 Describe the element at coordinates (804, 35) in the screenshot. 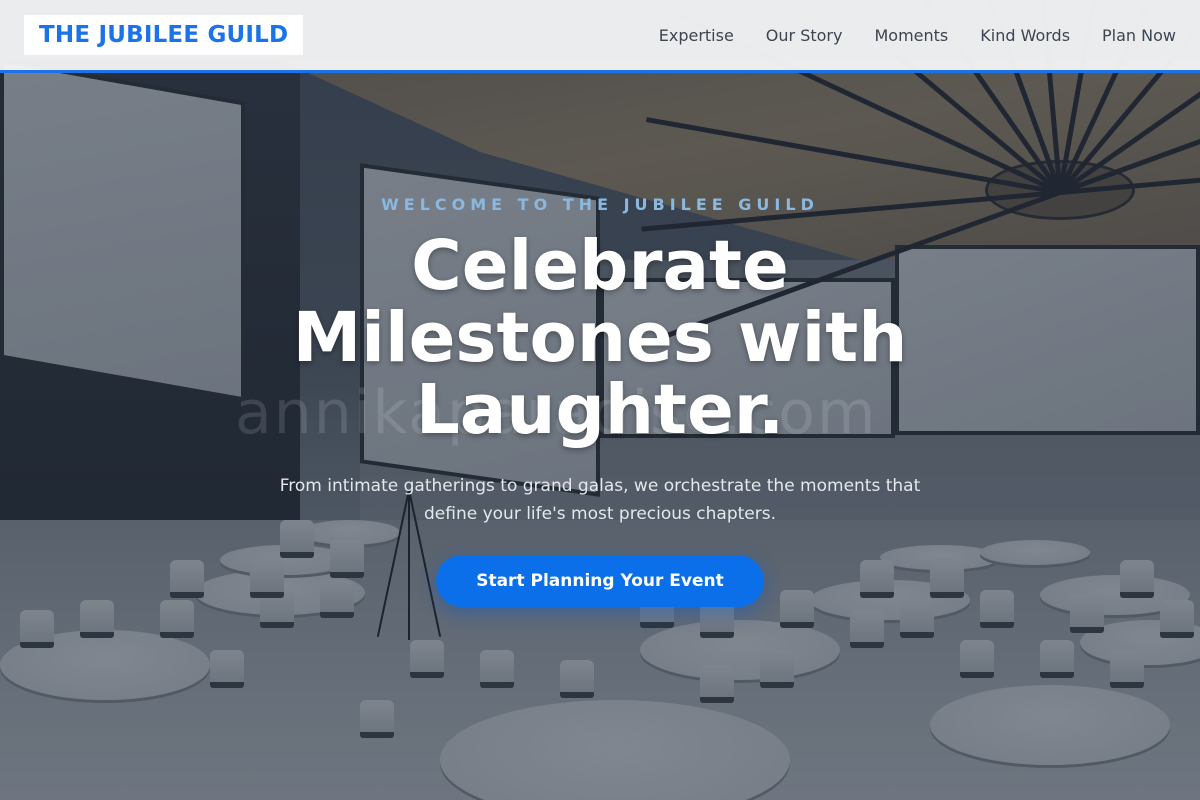

I see `nav-link-our-story: Our Story` at that location.